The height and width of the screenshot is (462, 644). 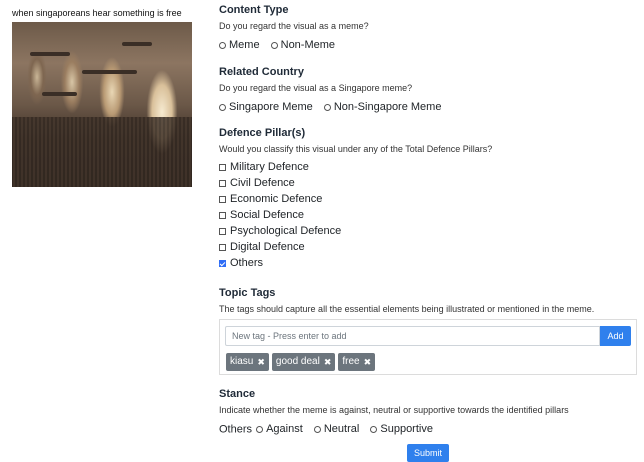 What do you see at coordinates (387, 107) in the screenshot?
I see `radio-label: Non-Singapore Meme` at bounding box center [387, 107].